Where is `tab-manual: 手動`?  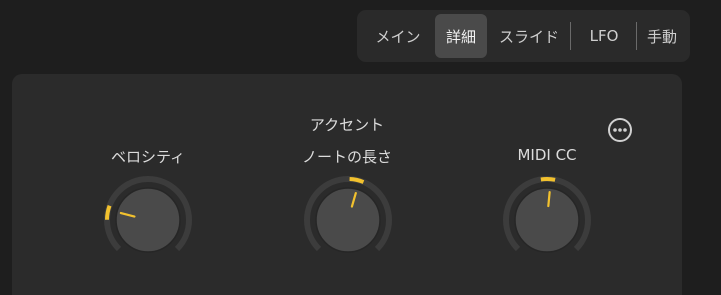
tab-manual: 手動 is located at coordinates (662, 36).